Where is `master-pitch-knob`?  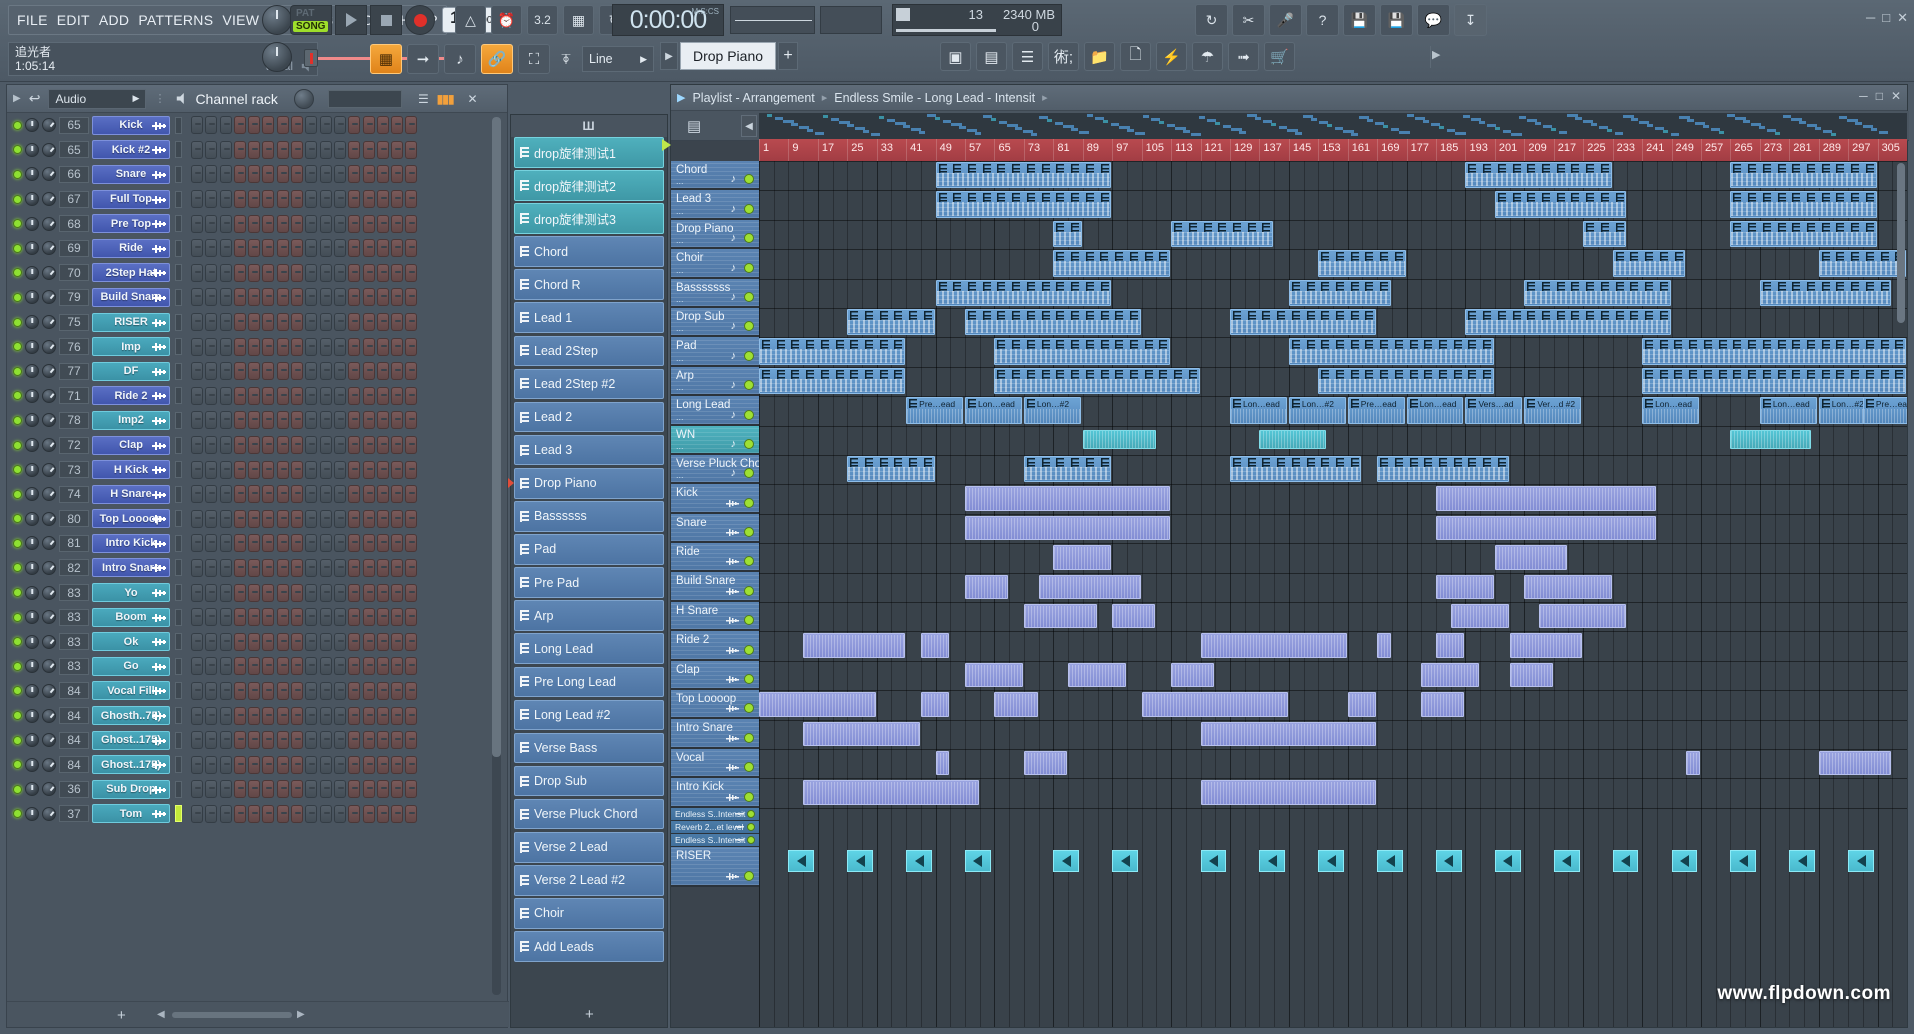
master-pitch-knob is located at coordinates (277, 57).